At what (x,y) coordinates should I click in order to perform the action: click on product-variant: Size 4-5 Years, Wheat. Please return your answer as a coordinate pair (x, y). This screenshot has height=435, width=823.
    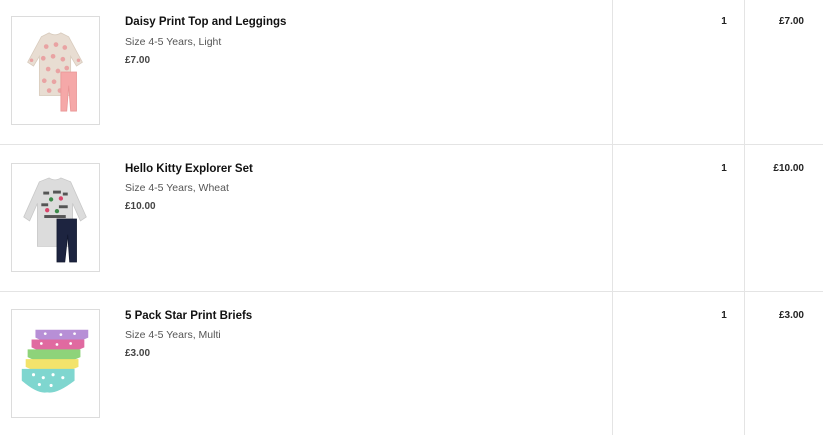
    Looking at the image, I should click on (177, 188).